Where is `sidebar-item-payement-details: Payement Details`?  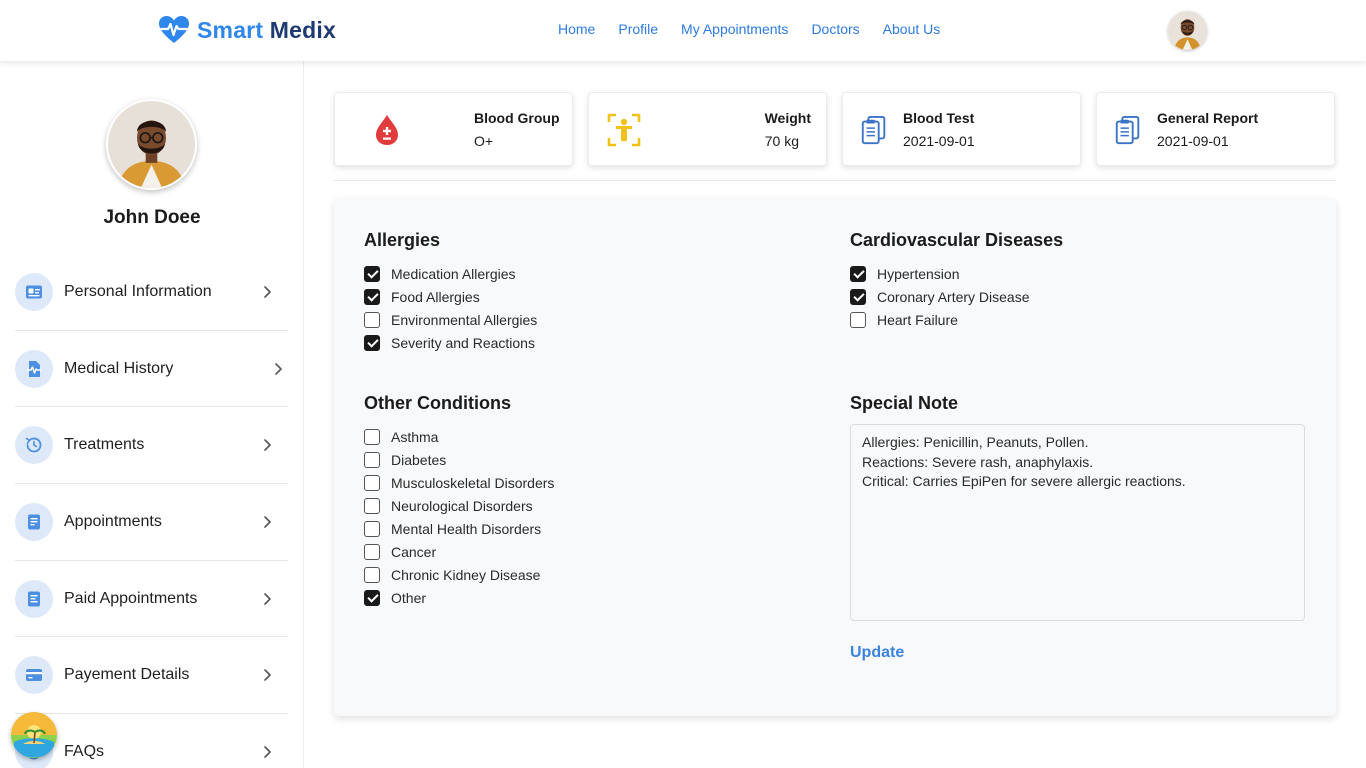
sidebar-item-payement-details: Payement Details is located at coordinates (151, 676).